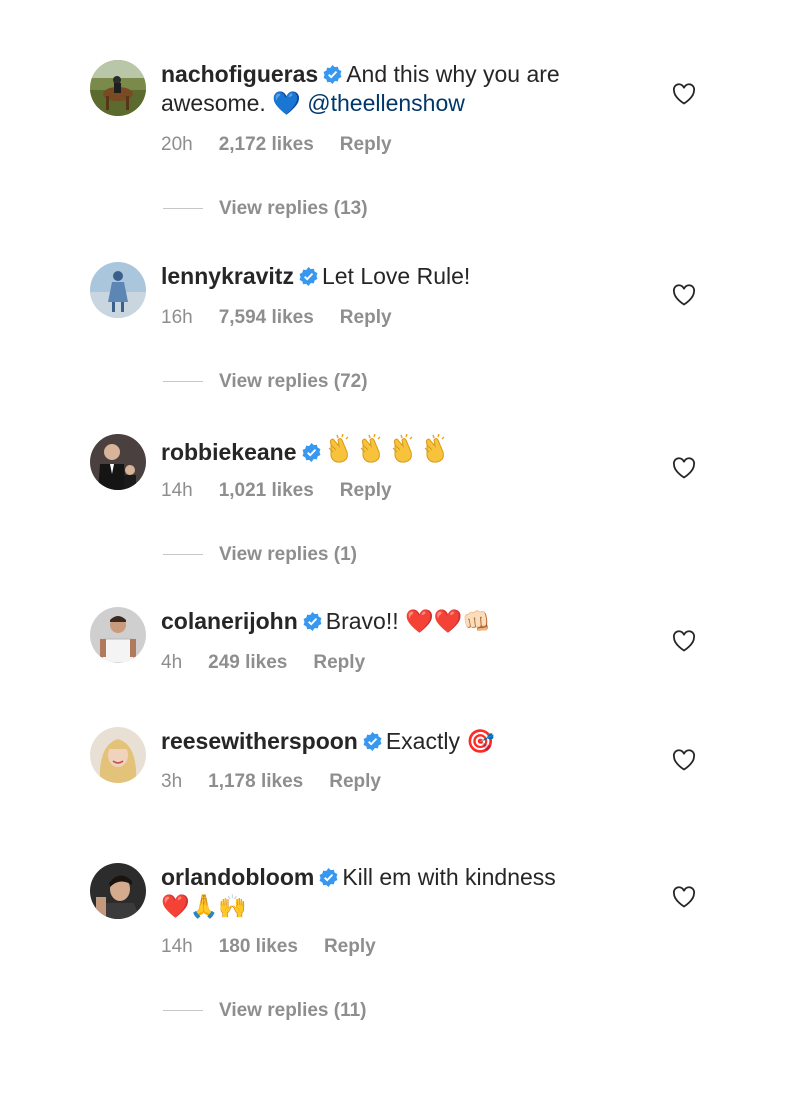  What do you see at coordinates (255, 781) in the screenshot?
I see `likes-count: 1,178 likes` at bounding box center [255, 781].